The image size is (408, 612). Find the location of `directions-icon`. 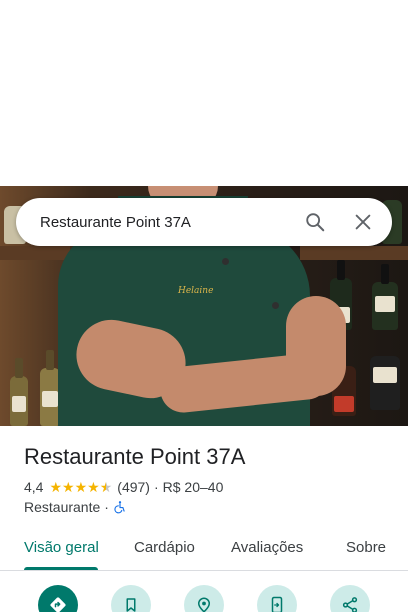

directions-icon is located at coordinates (58, 604).